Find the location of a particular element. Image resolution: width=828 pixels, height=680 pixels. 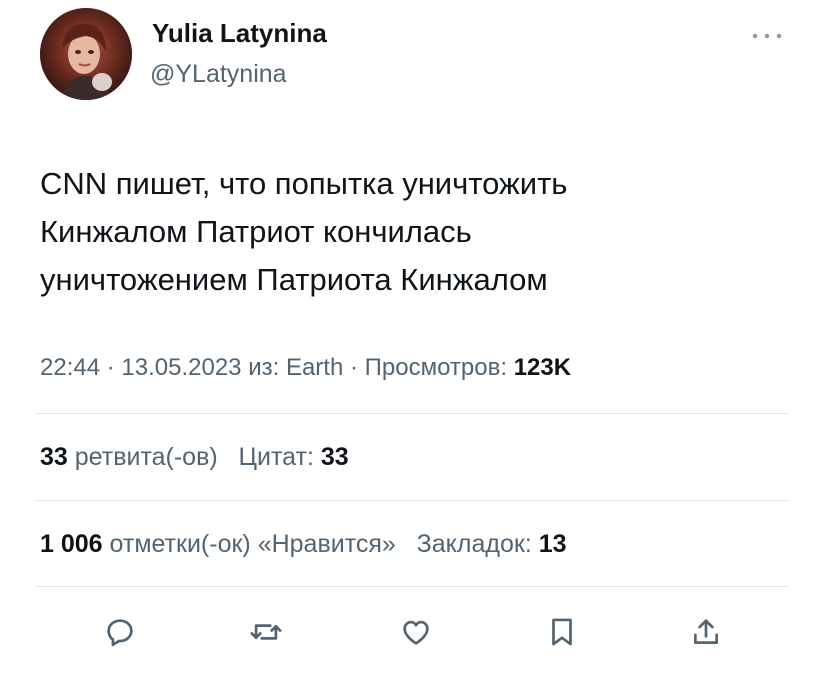

likes-link: 1 006 отметки(-ок) «Нравится» is located at coordinates (218, 544).